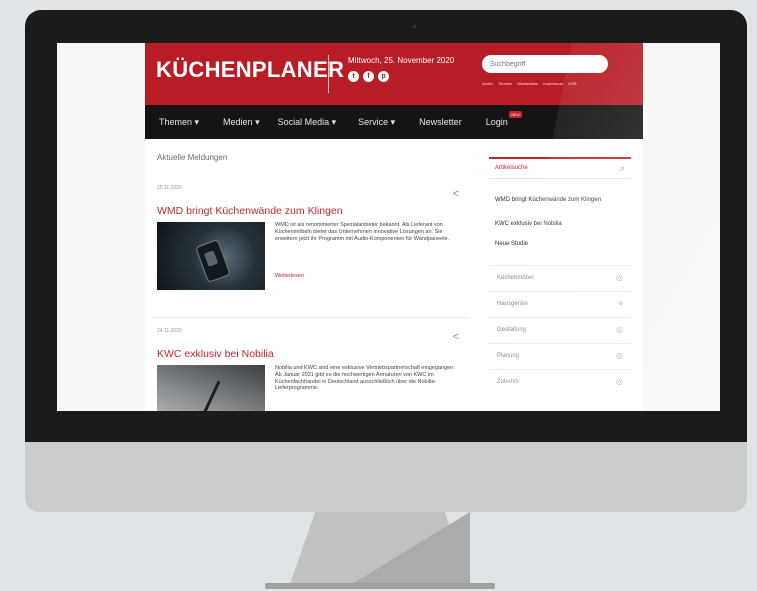  Describe the element at coordinates (515, 114) in the screenshot. I see `new-badge: NEU` at that location.